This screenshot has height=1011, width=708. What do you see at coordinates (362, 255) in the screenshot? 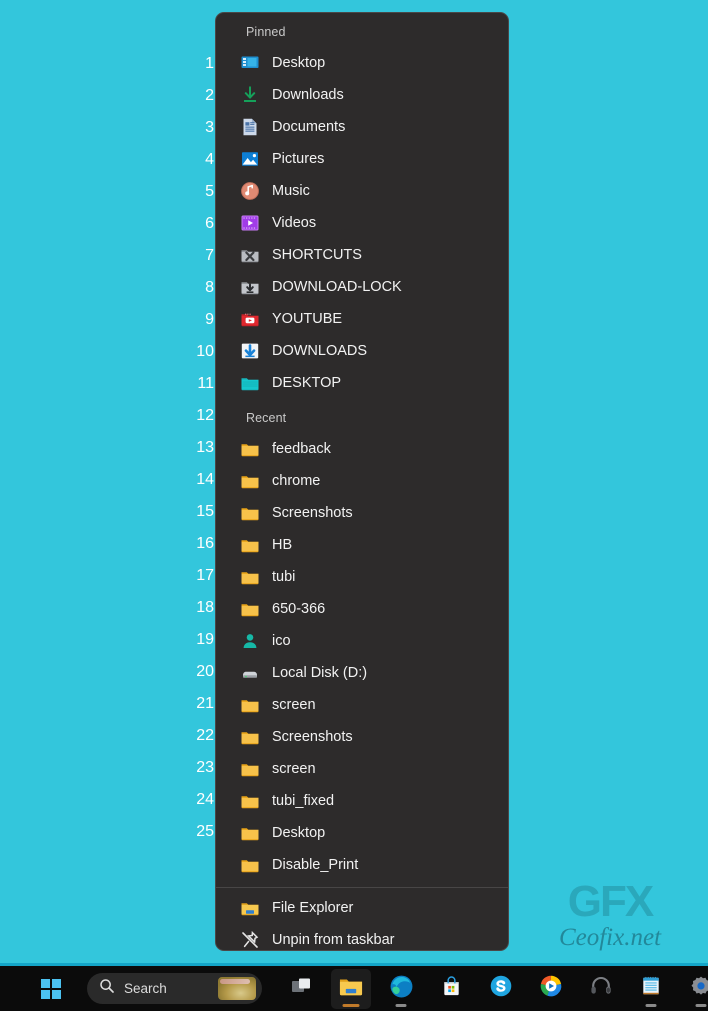
I see `pinned-item: SHORTCUTS` at bounding box center [362, 255].